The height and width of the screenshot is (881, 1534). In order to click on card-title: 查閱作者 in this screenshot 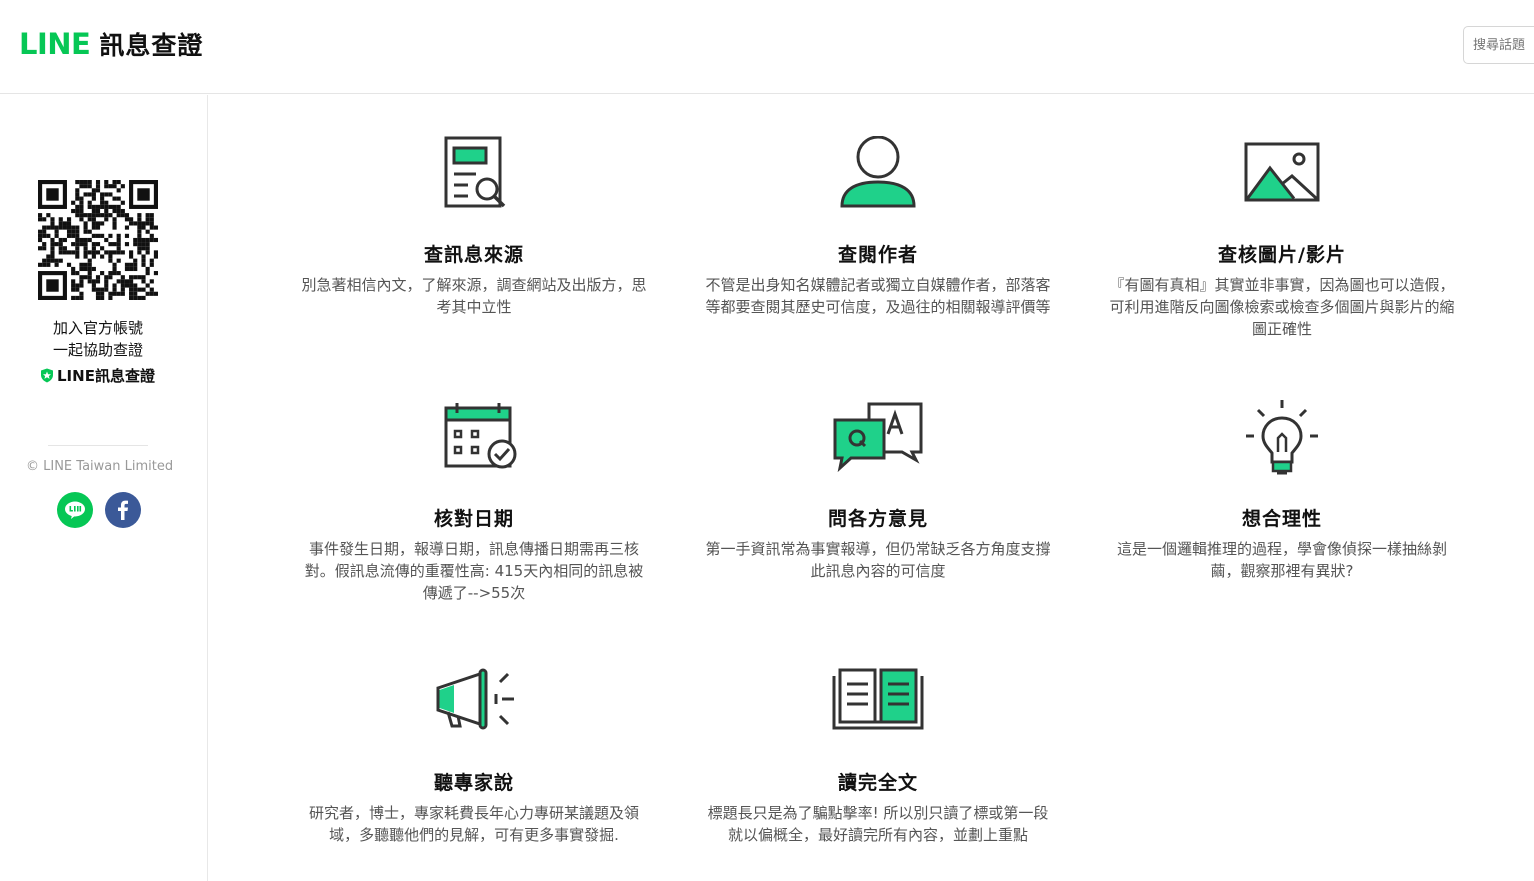, I will do `click(877, 255)`.